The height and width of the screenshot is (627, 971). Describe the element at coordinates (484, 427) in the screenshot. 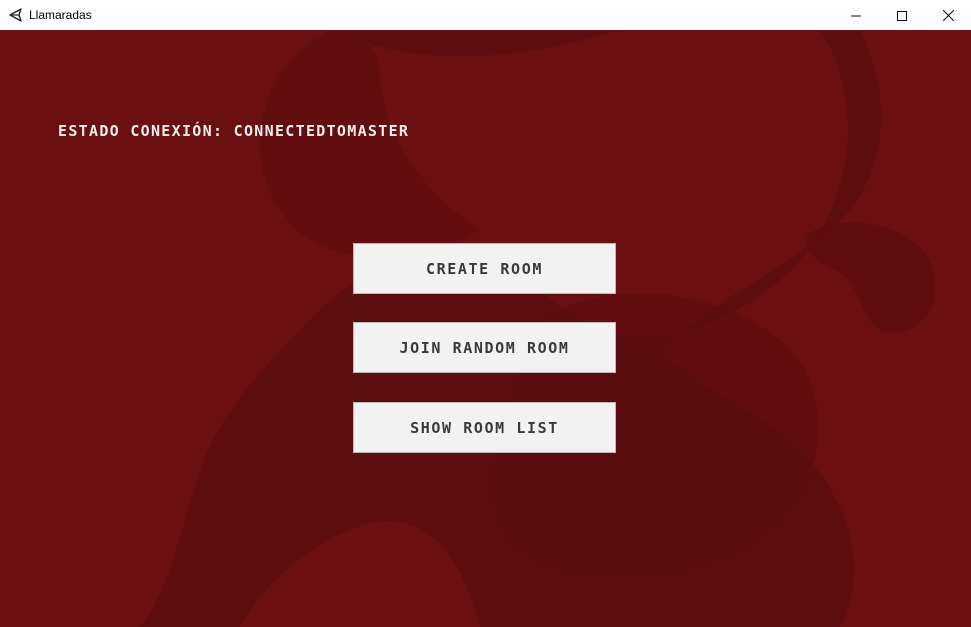

I see `show-room-list-button: SHOW ROOM LIST` at that location.